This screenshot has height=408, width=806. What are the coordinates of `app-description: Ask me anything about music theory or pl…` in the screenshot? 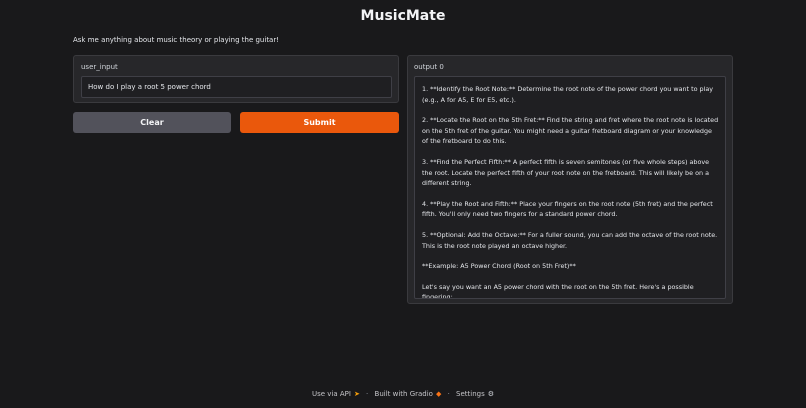 It's located at (176, 40).